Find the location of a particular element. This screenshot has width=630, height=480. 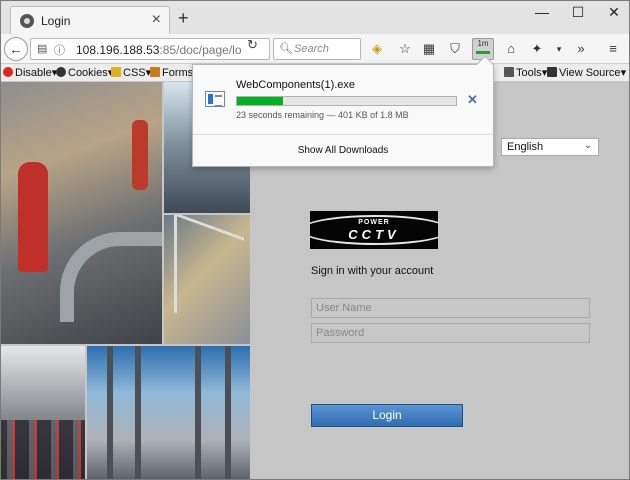

logo-power-text: POWER is located at coordinates (374, 222).